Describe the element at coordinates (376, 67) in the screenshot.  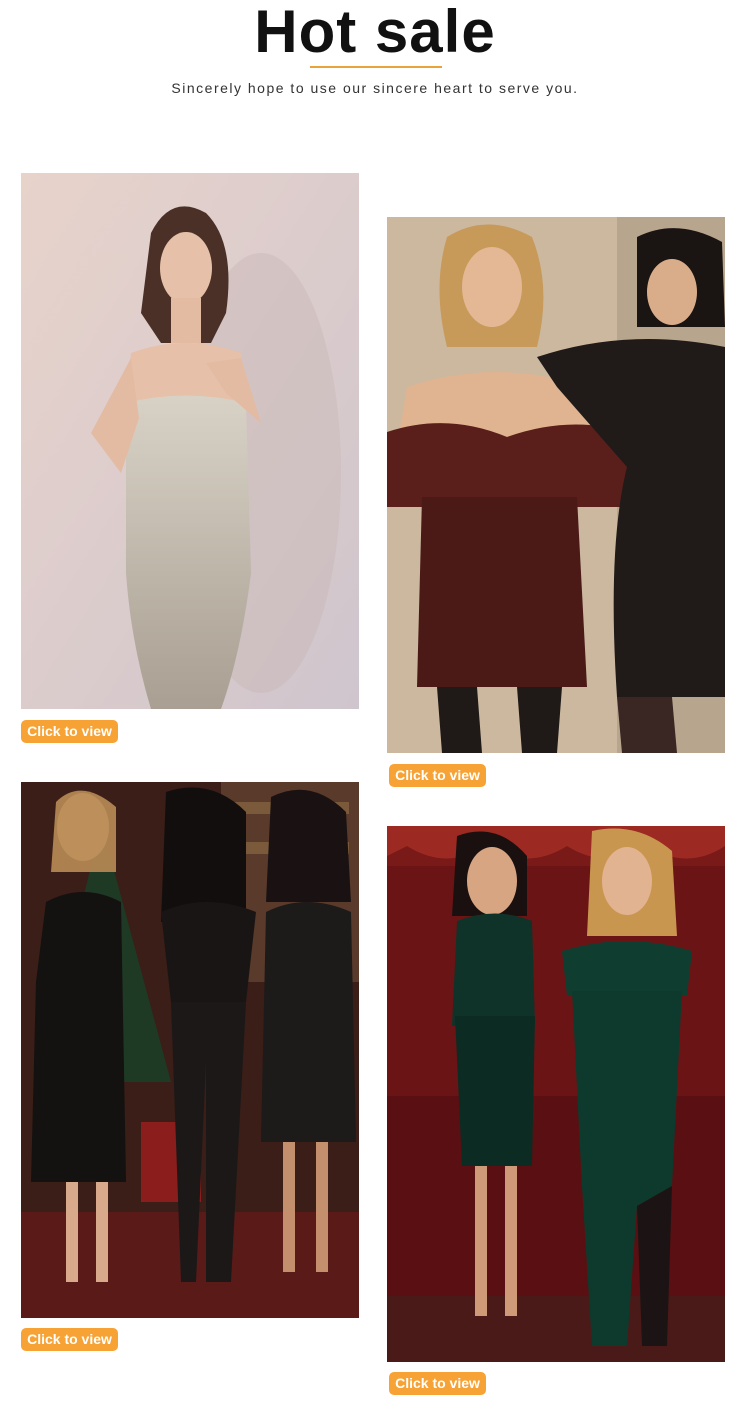
I see `title-underline` at that location.